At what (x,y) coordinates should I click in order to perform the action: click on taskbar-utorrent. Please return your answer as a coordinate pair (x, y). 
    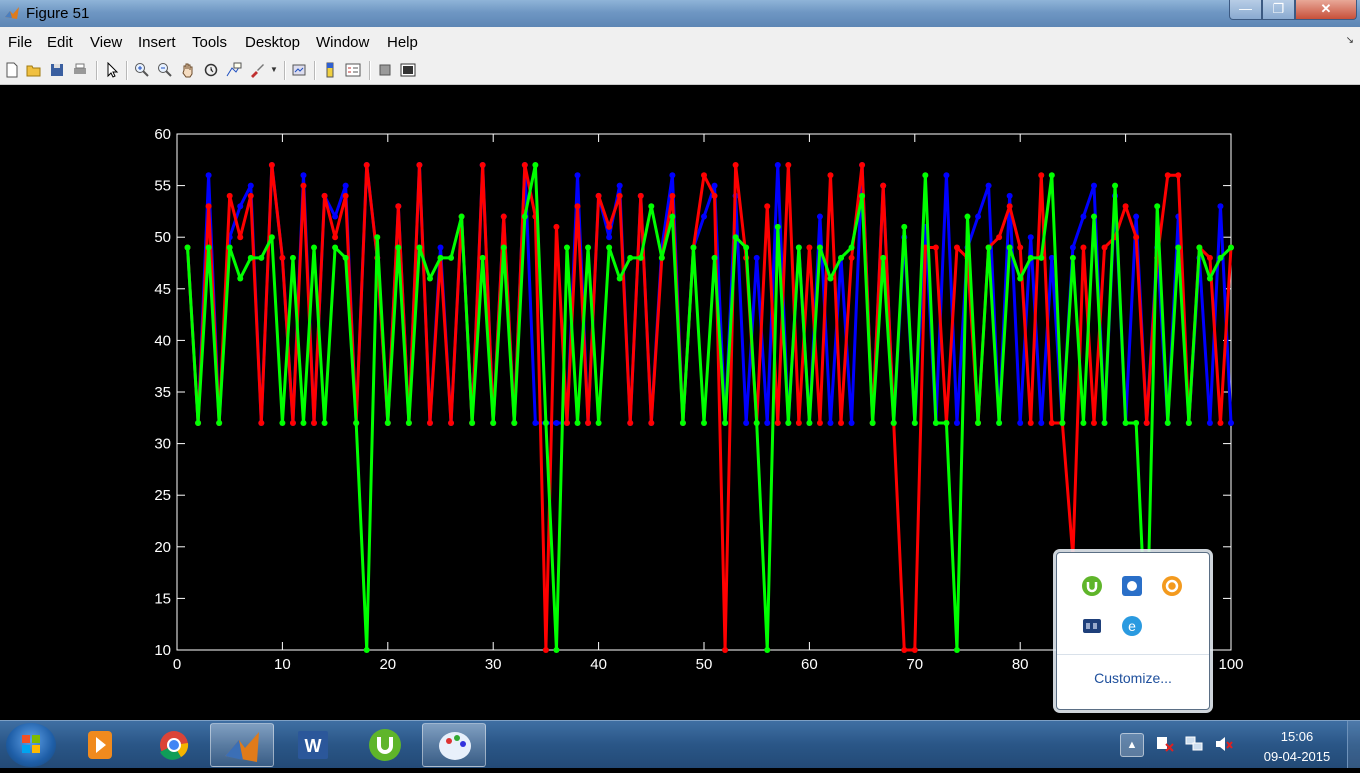
    Looking at the image, I should click on (385, 745).